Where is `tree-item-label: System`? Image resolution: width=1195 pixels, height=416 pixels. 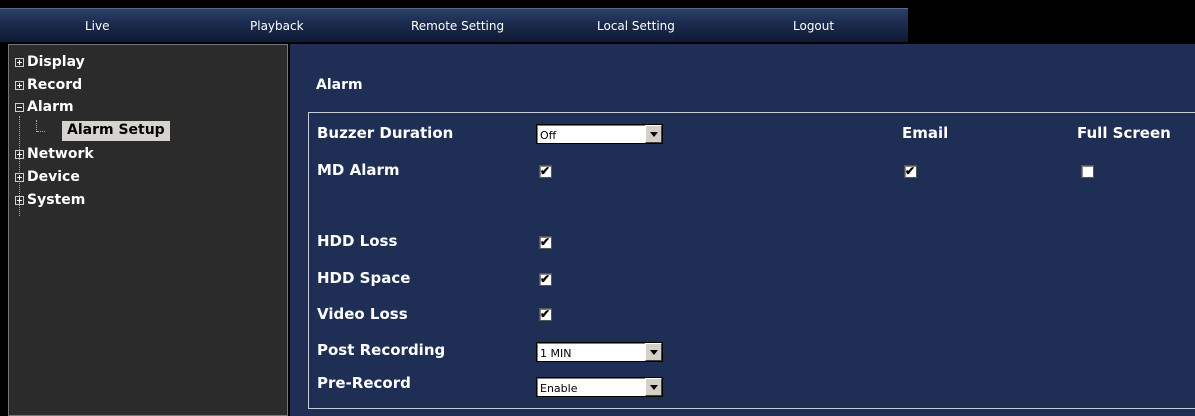
tree-item-label: System is located at coordinates (56, 200).